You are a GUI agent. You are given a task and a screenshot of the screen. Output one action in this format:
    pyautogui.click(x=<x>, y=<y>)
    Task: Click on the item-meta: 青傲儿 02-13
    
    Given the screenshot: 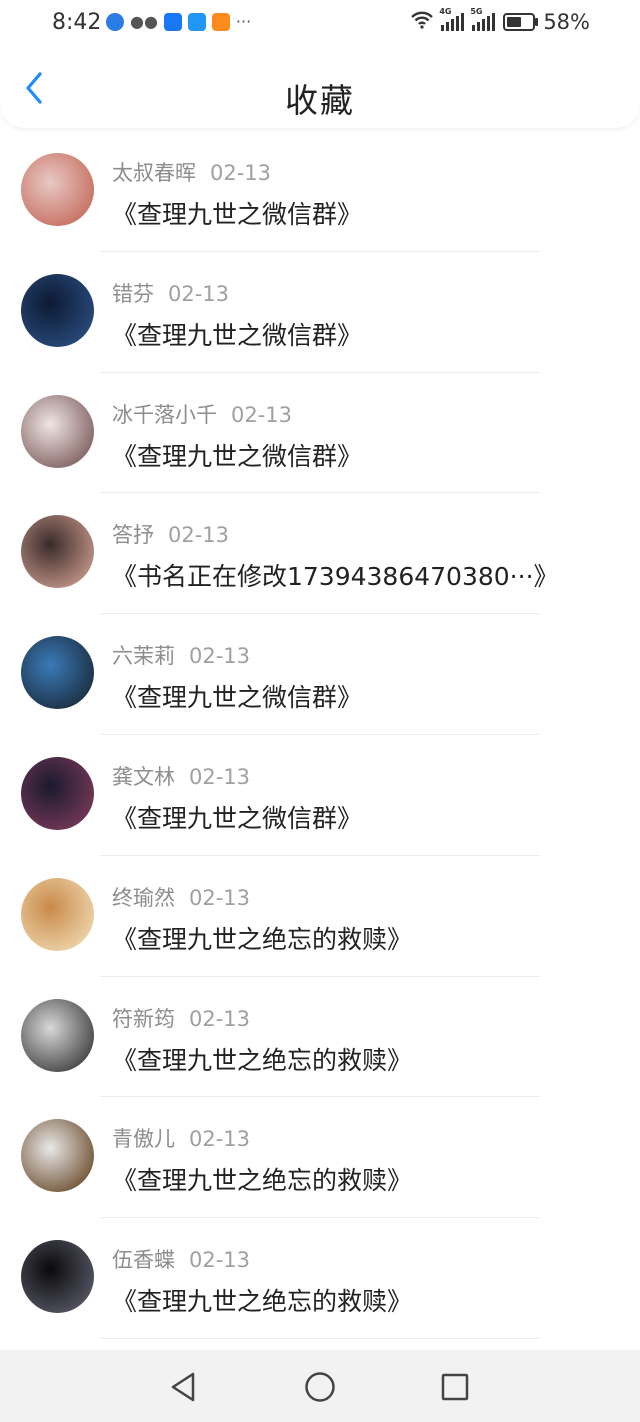 What is the action you would take?
    pyautogui.click(x=181, y=1138)
    